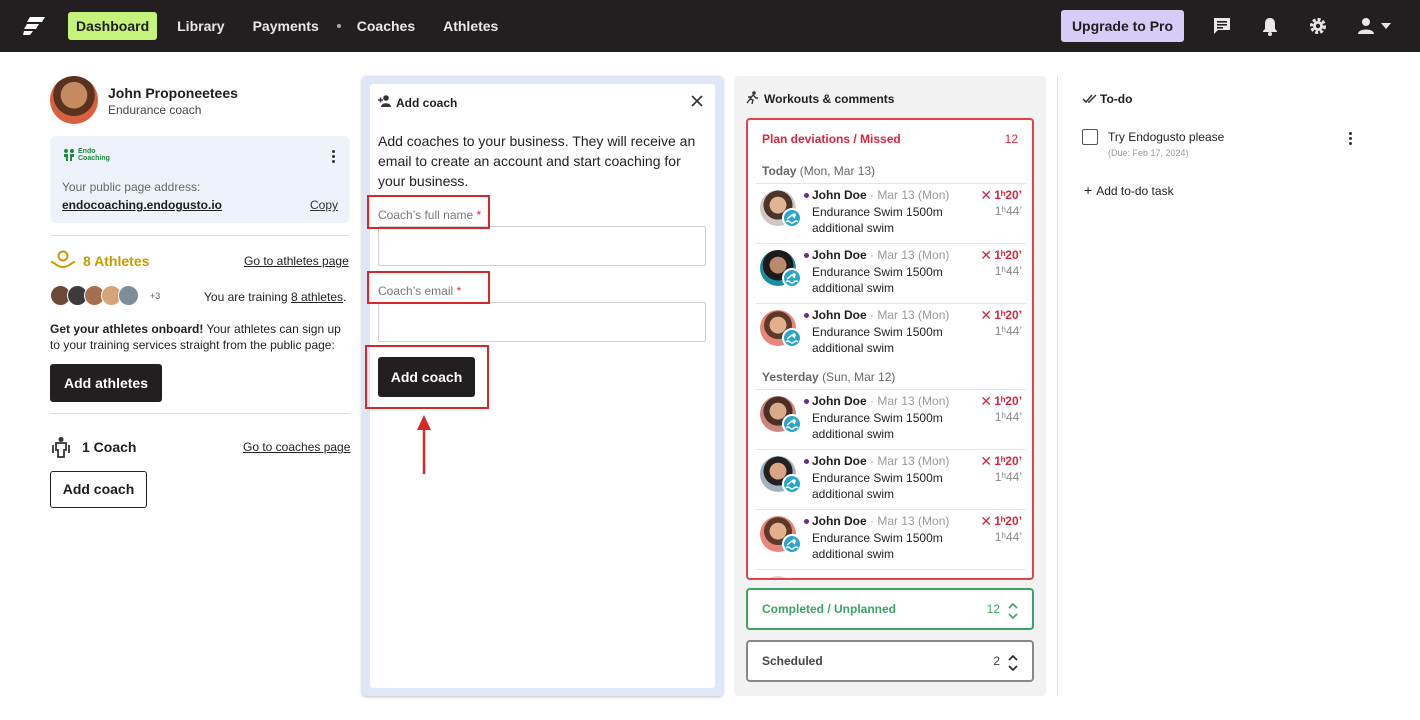 The height and width of the screenshot is (720, 1420). What do you see at coordinates (1318, 26) in the screenshot?
I see `gear-icon` at bounding box center [1318, 26].